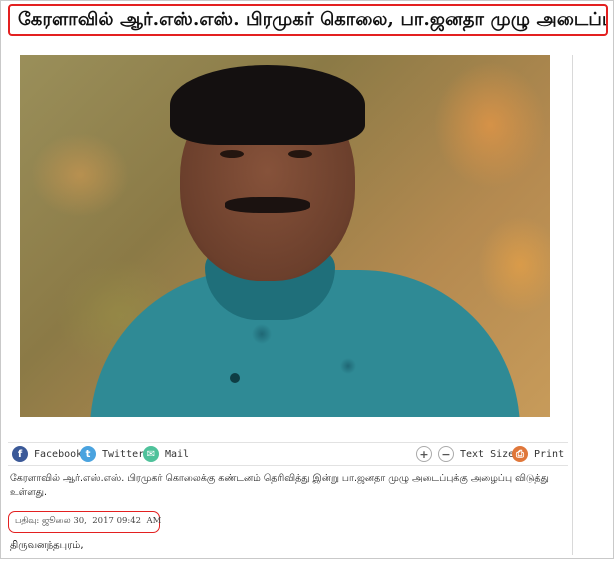 The height and width of the screenshot is (561, 616). I want to click on plus-icon: +, so click(424, 454).